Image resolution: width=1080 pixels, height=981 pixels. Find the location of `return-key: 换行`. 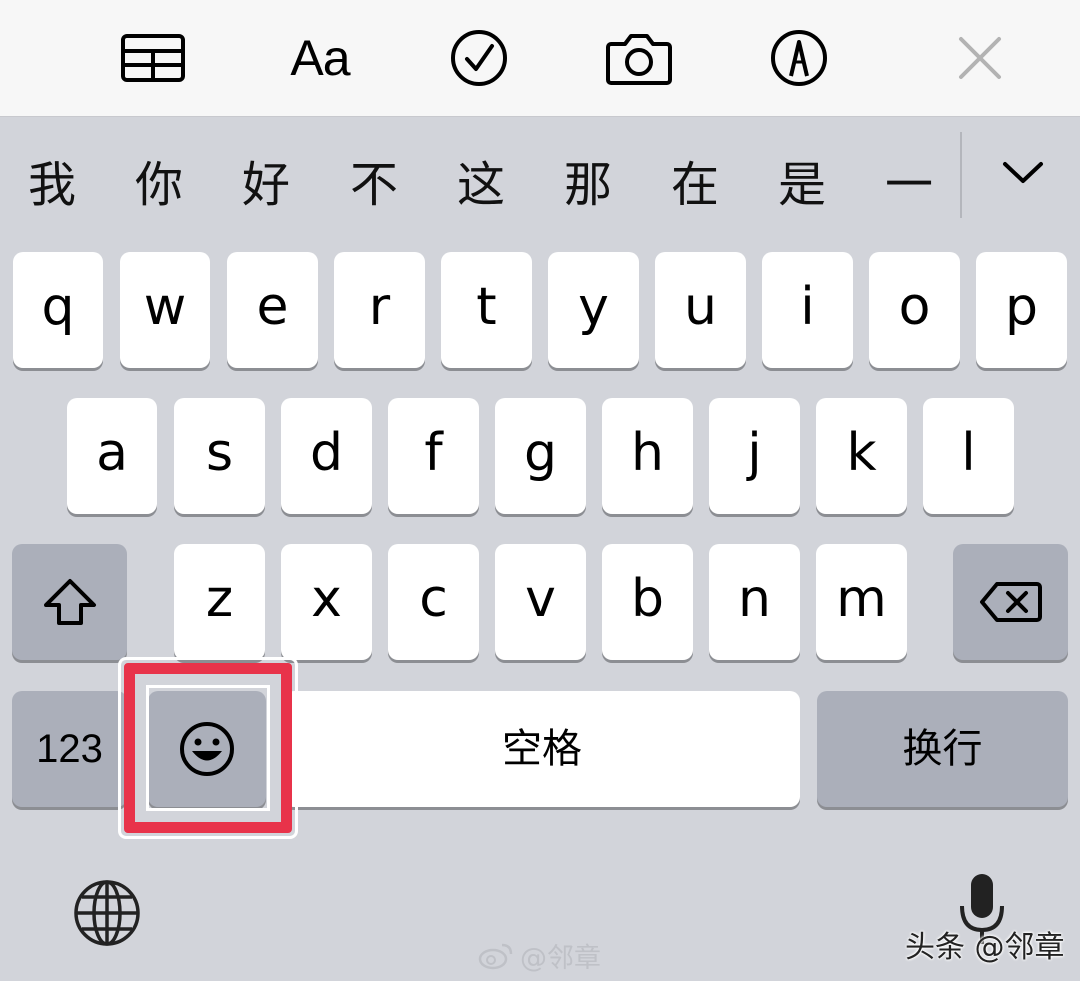

return-key: 换行 is located at coordinates (942, 749).